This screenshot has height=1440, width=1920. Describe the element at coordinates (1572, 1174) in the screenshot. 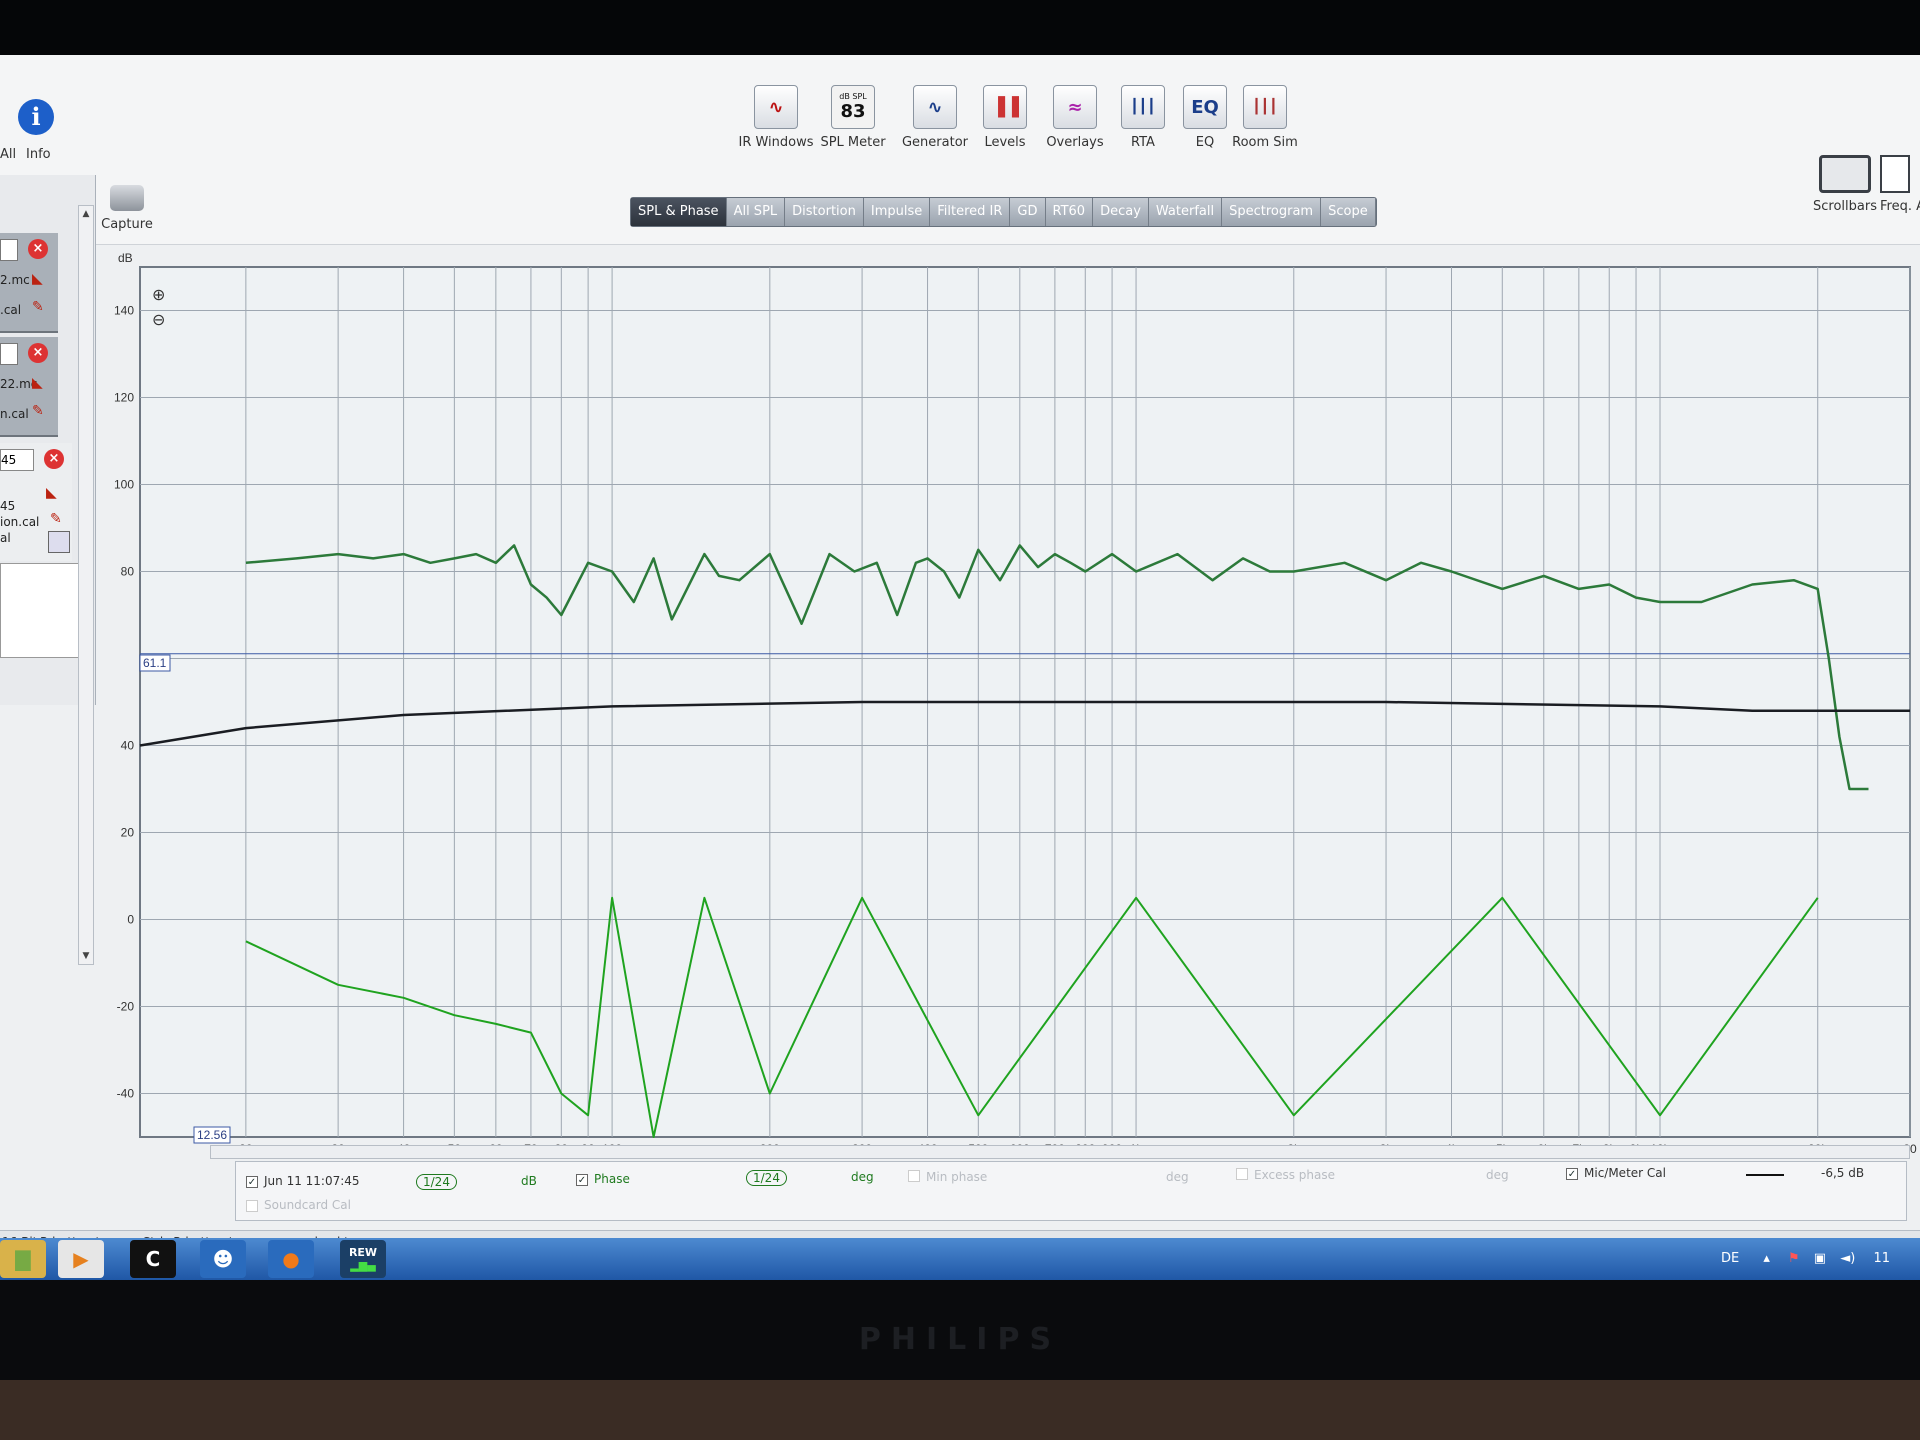

I see `mic-cal-checkbox: ✓` at that location.